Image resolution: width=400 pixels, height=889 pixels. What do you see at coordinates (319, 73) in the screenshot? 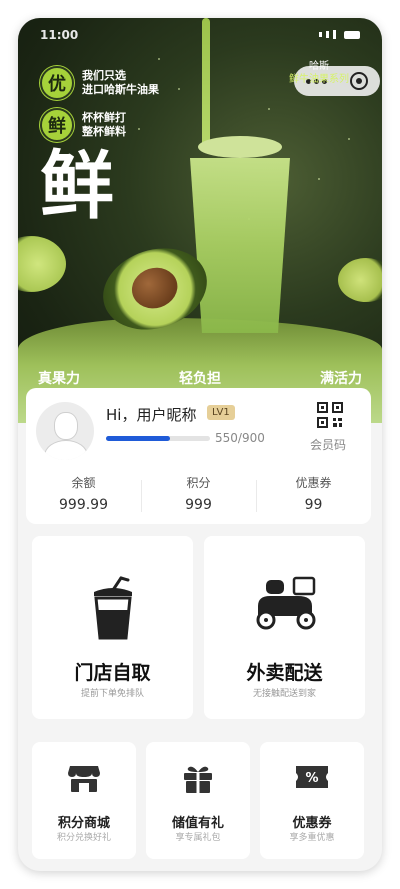
I see `series-brand-tag: 哈斯 鲜牛油果系列` at bounding box center [319, 73].